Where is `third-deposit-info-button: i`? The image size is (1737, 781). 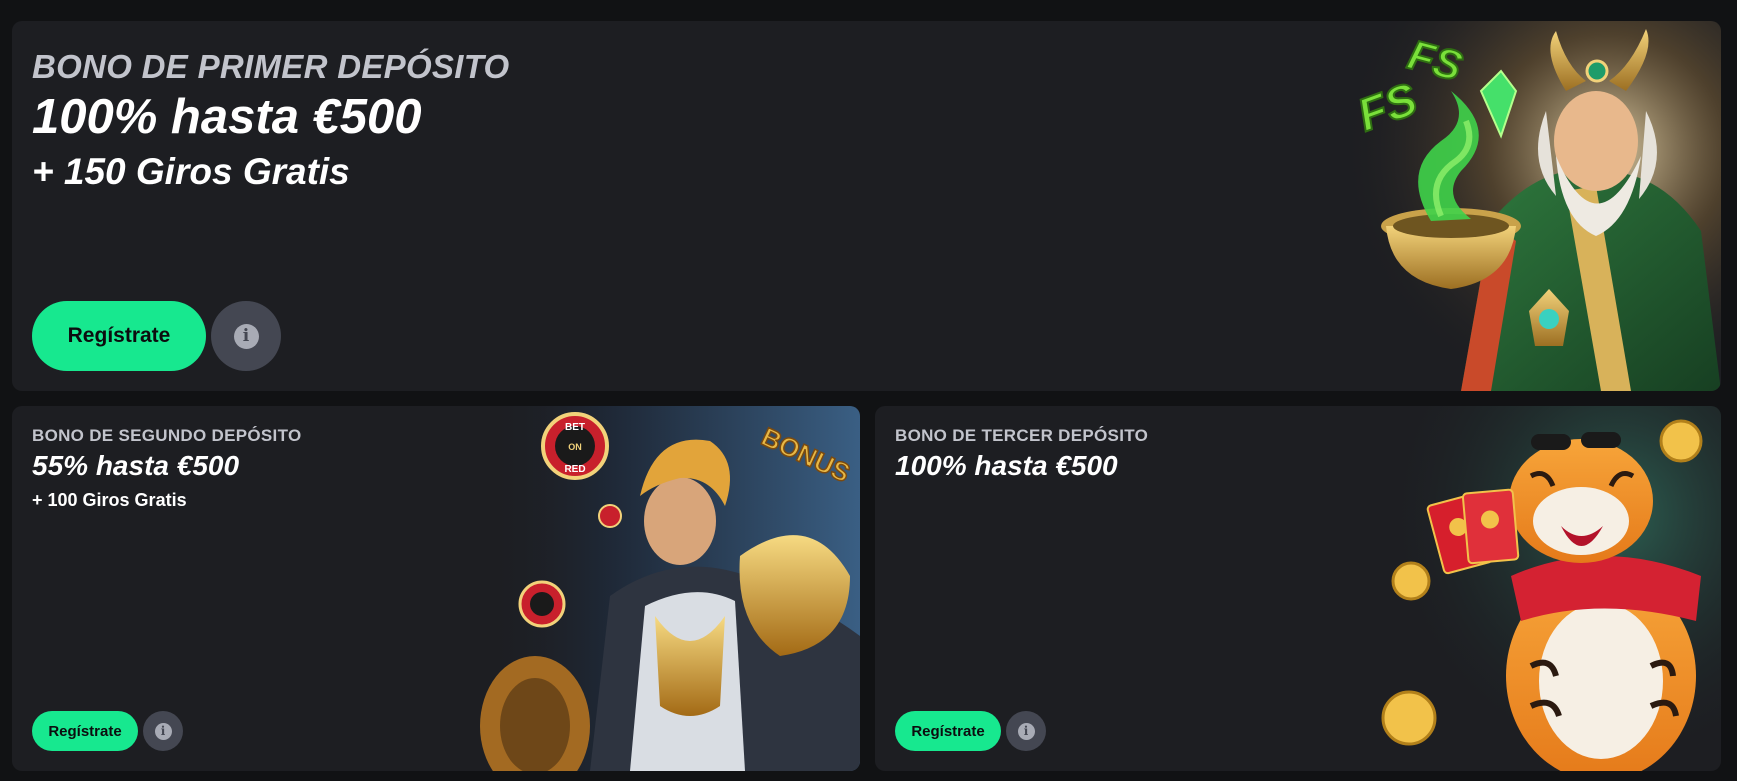
third-deposit-info-button: i is located at coordinates (1026, 731).